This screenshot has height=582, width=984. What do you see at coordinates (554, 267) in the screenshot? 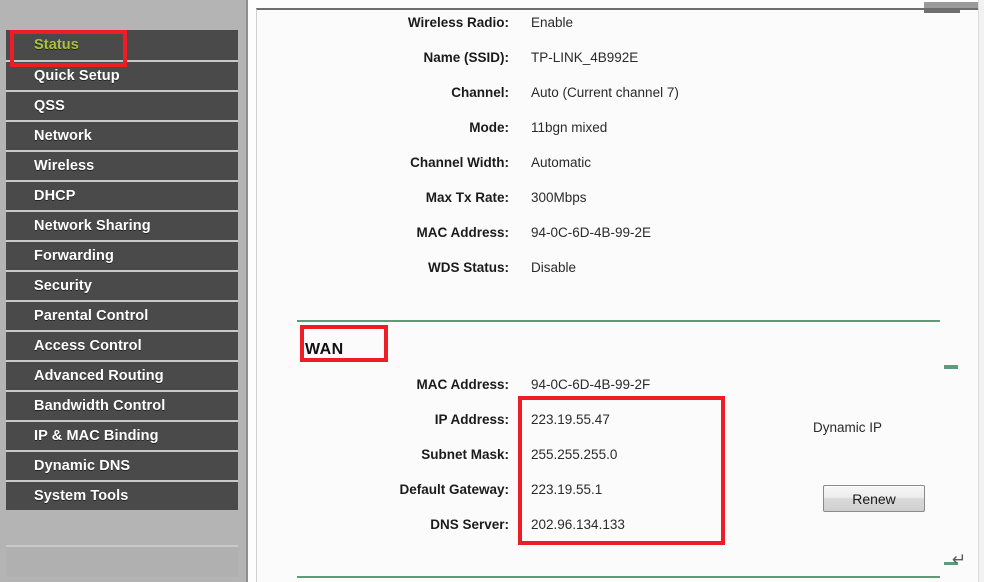
I see `status-row-value: Disable` at bounding box center [554, 267].